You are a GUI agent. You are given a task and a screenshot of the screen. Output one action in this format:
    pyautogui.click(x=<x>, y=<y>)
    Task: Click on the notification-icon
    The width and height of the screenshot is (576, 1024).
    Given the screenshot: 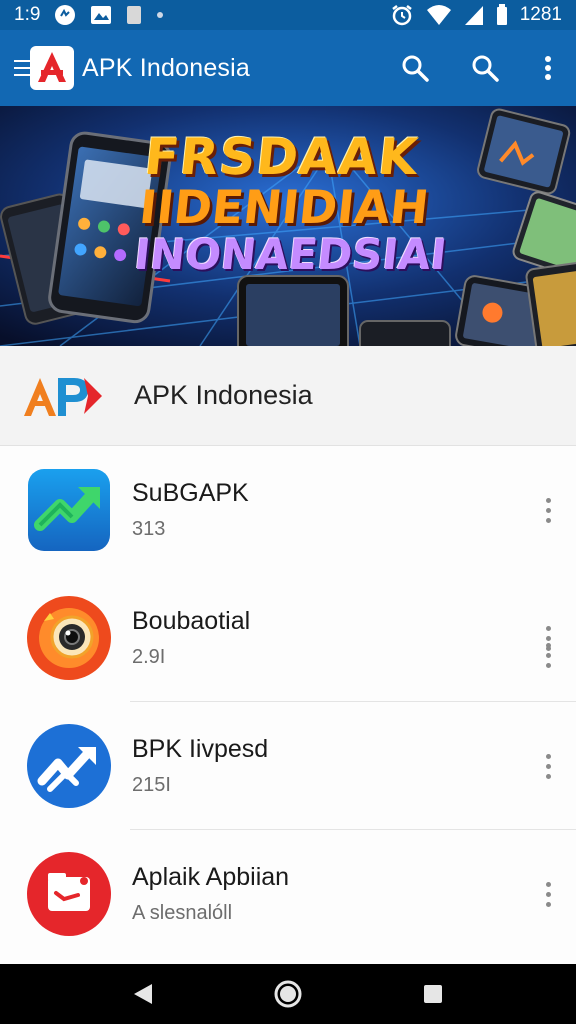 What is the action you would take?
    pyautogui.click(x=65, y=15)
    